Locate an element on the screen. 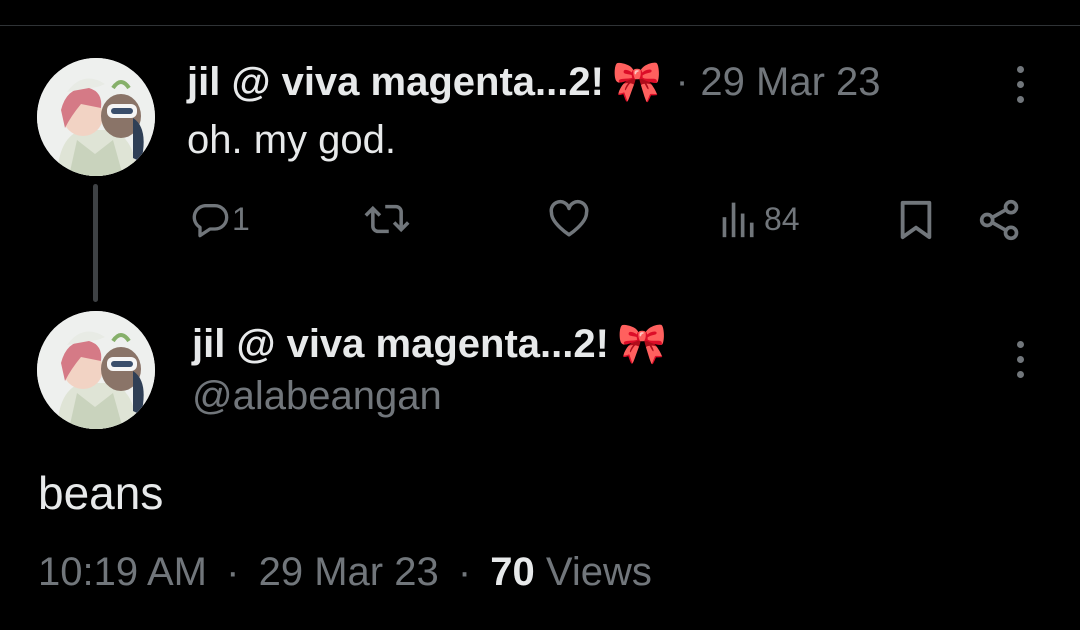  retweet-button is located at coordinates (387, 219).